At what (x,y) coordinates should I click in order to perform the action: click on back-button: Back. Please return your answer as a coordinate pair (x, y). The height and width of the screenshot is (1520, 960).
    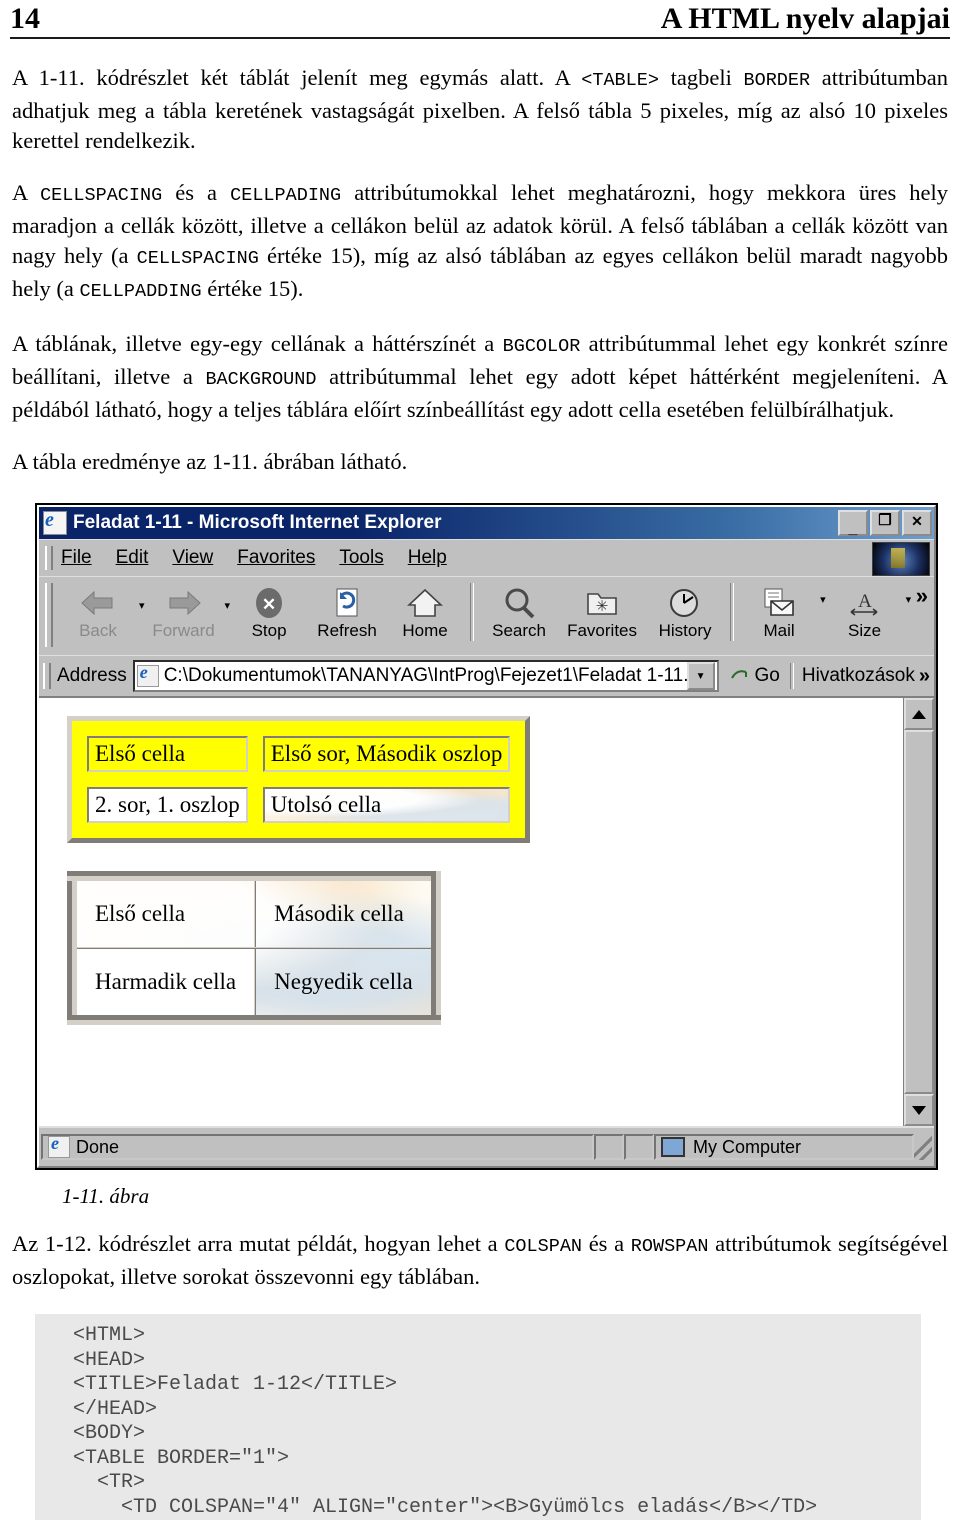
    Looking at the image, I should click on (98, 609).